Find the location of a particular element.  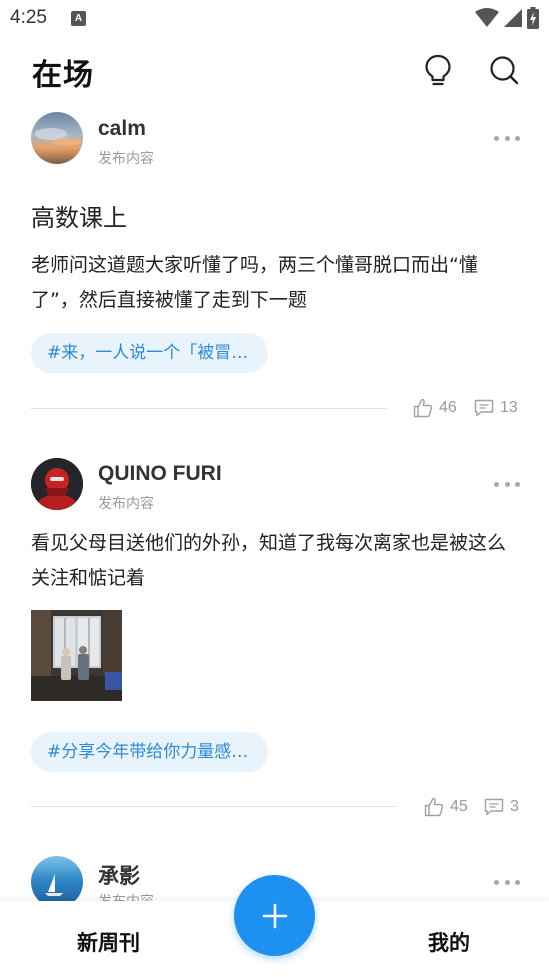

post-image is located at coordinates (76, 655).